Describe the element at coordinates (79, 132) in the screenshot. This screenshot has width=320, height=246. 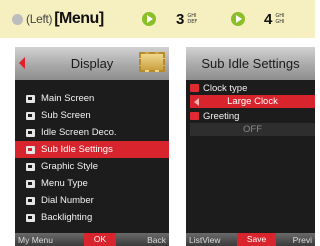
I see `menu-item-label: Idle Screen Deco.` at that location.